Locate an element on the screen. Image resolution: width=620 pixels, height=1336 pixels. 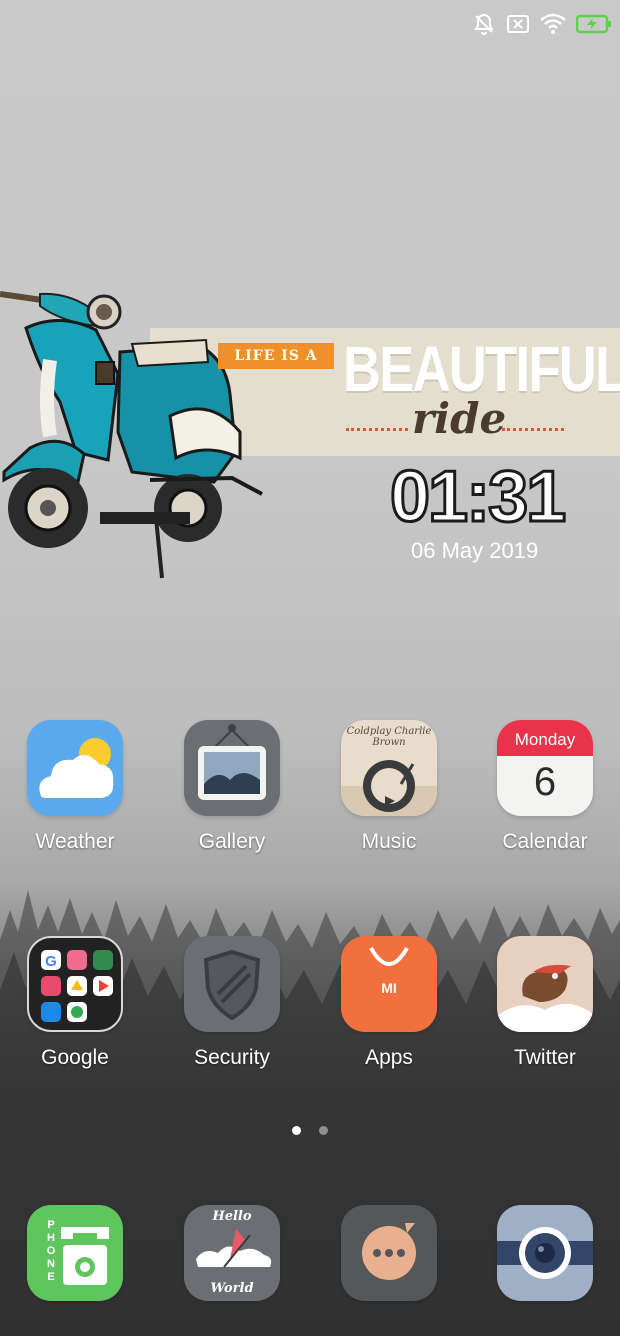
app-twitter: Twitter is located at coordinates (545, 1003).